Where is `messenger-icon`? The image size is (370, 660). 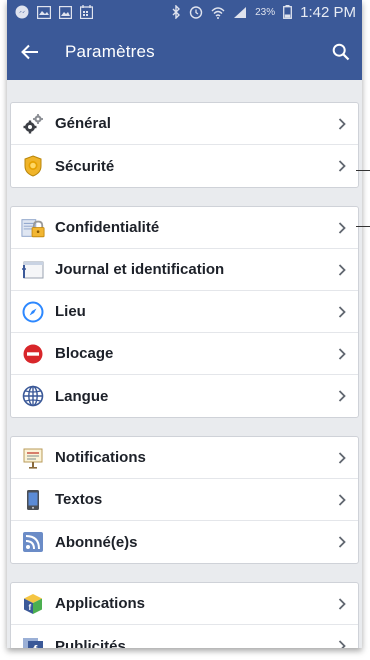 messenger-icon is located at coordinates (22, 12).